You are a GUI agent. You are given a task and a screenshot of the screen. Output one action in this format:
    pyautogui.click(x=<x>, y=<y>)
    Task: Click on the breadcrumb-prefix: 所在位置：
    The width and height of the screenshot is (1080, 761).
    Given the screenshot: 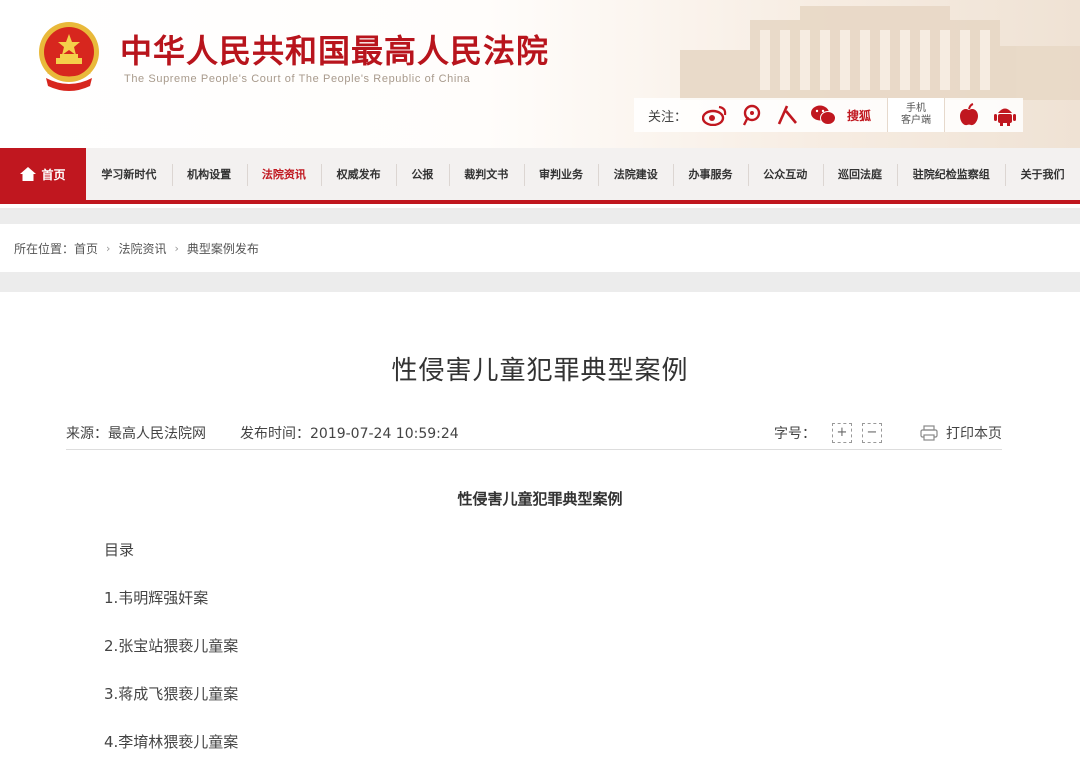 What is the action you would take?
    pyautogui.click(x=44, y=248)
    